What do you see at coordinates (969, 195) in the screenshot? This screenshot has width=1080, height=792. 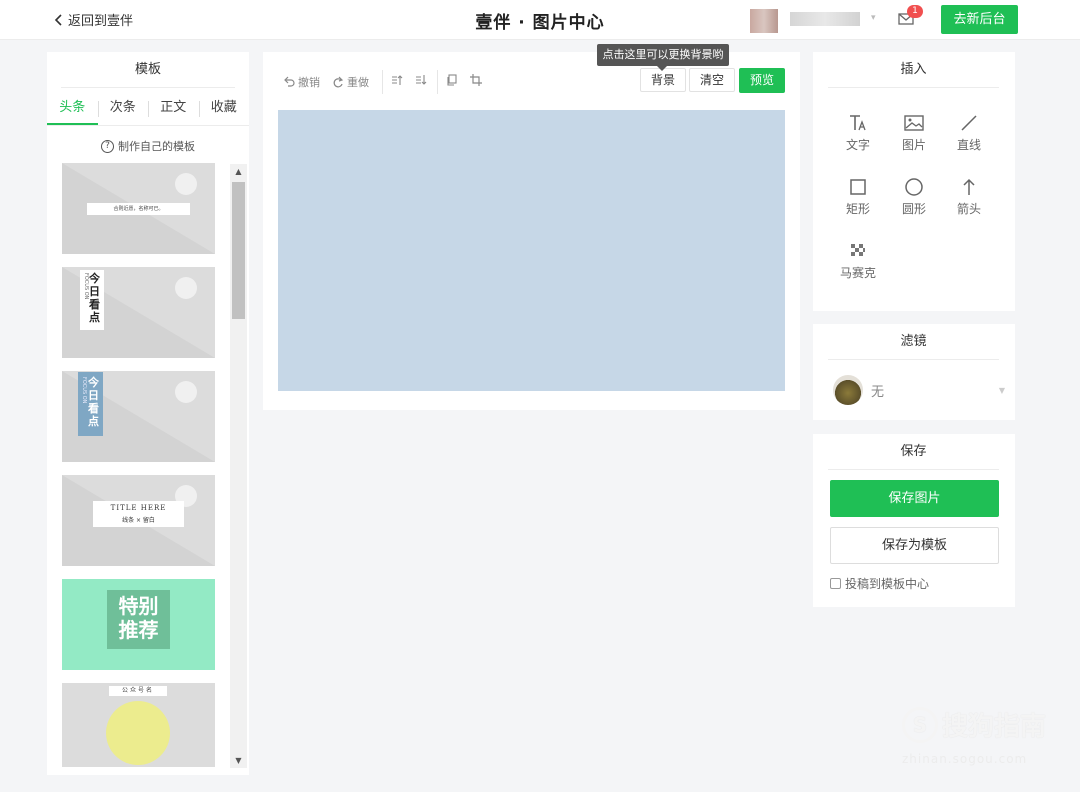 I see `insert-arrow-button: 箭头` at bounding box center [969, 195].